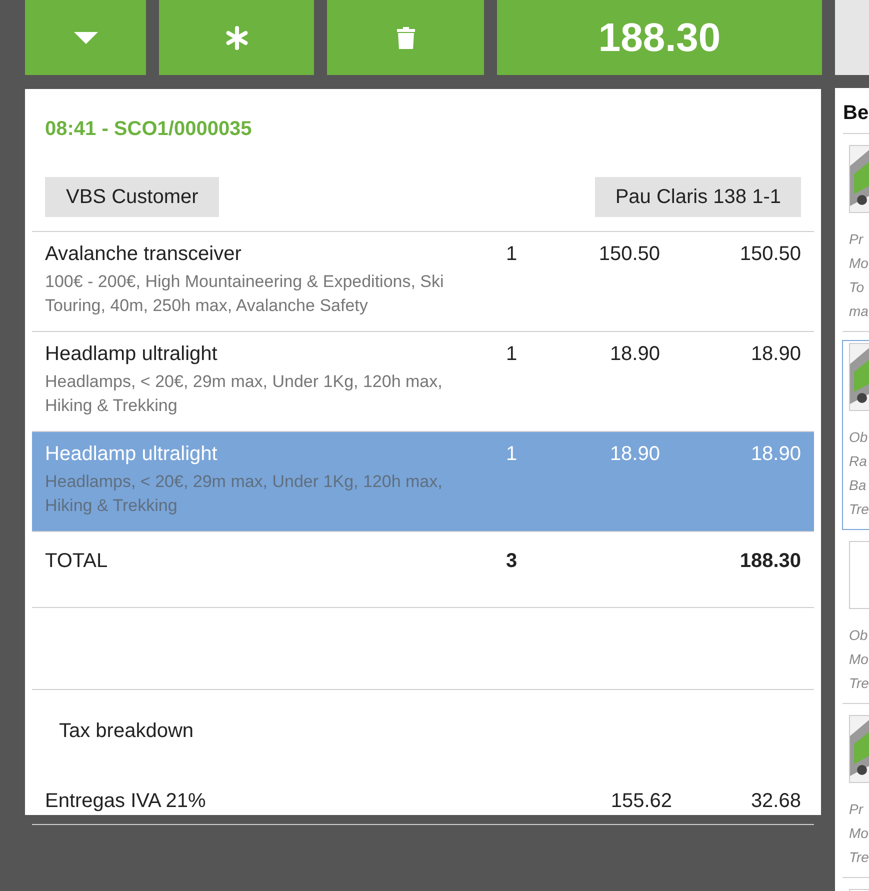  Describe the element at coordinates (855, 621) in the screenshot. I see `product-card: Ob Mo Tre` at that location.